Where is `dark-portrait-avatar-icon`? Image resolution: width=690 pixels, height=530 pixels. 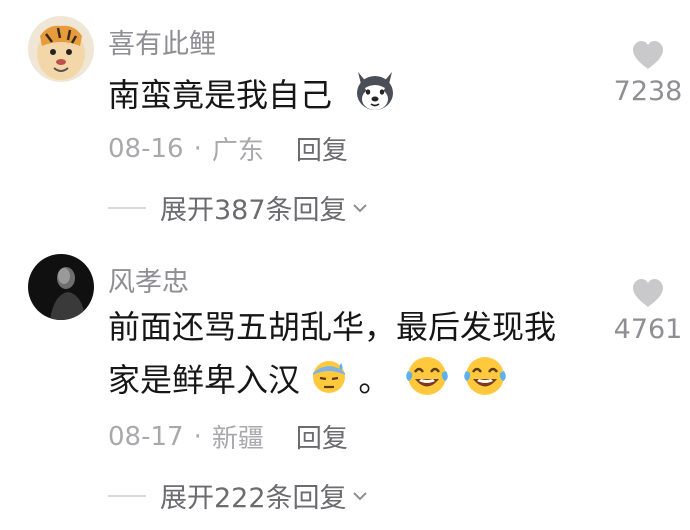 dark-portrait-avatar-icon is located at coordinates (61, 287).